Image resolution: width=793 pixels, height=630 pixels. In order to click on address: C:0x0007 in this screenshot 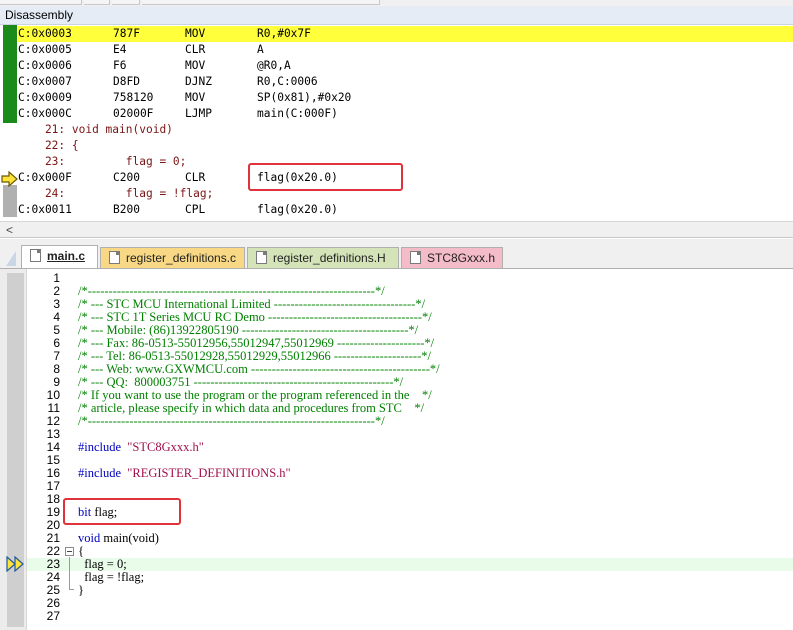, I will do `click(45, 81)`.